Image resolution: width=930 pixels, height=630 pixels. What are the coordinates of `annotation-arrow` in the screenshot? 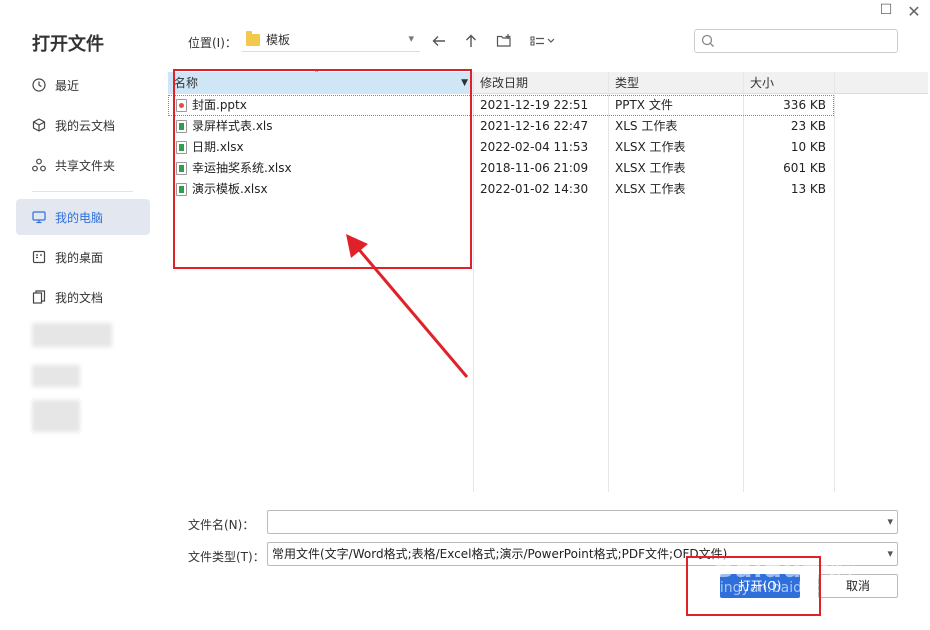 It's located at (407, 306).